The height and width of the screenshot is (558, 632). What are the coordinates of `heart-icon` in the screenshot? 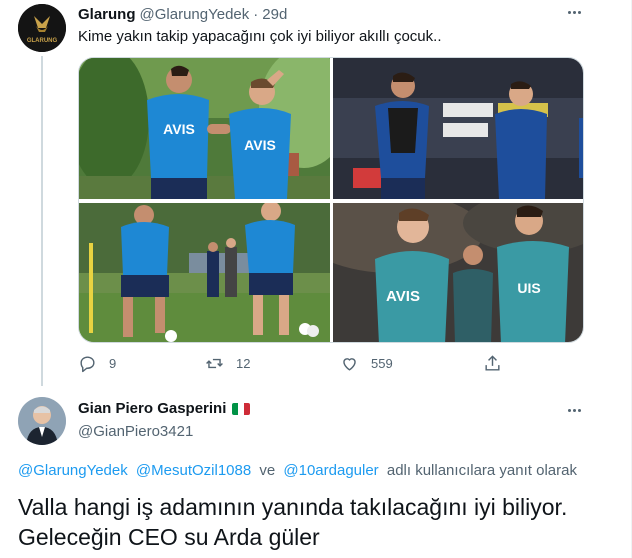 It's located at (349, 364).